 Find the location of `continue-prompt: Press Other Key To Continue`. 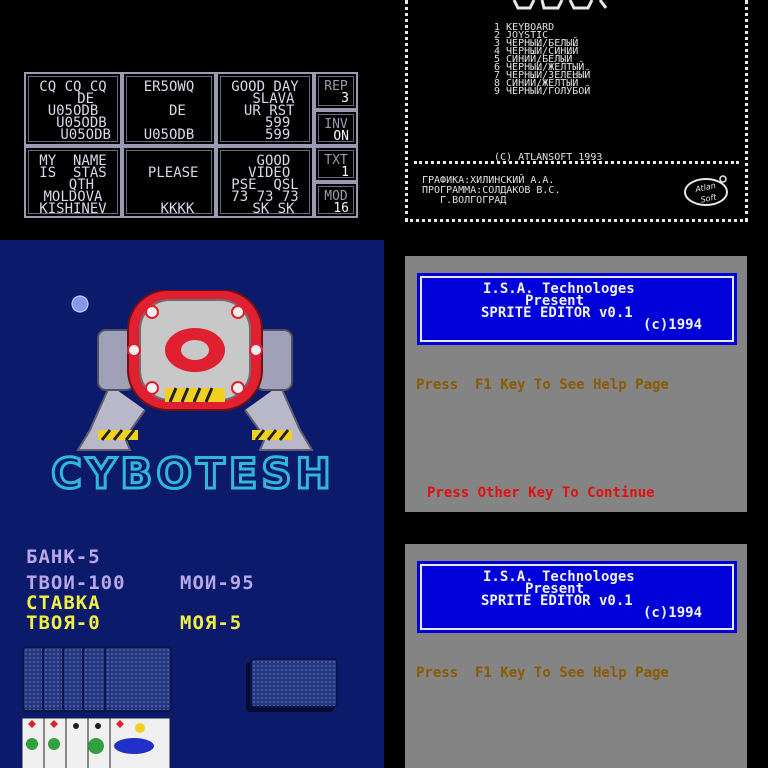

continue-prompt: Press Other Key To Continue is located at coordinates (541, 493).